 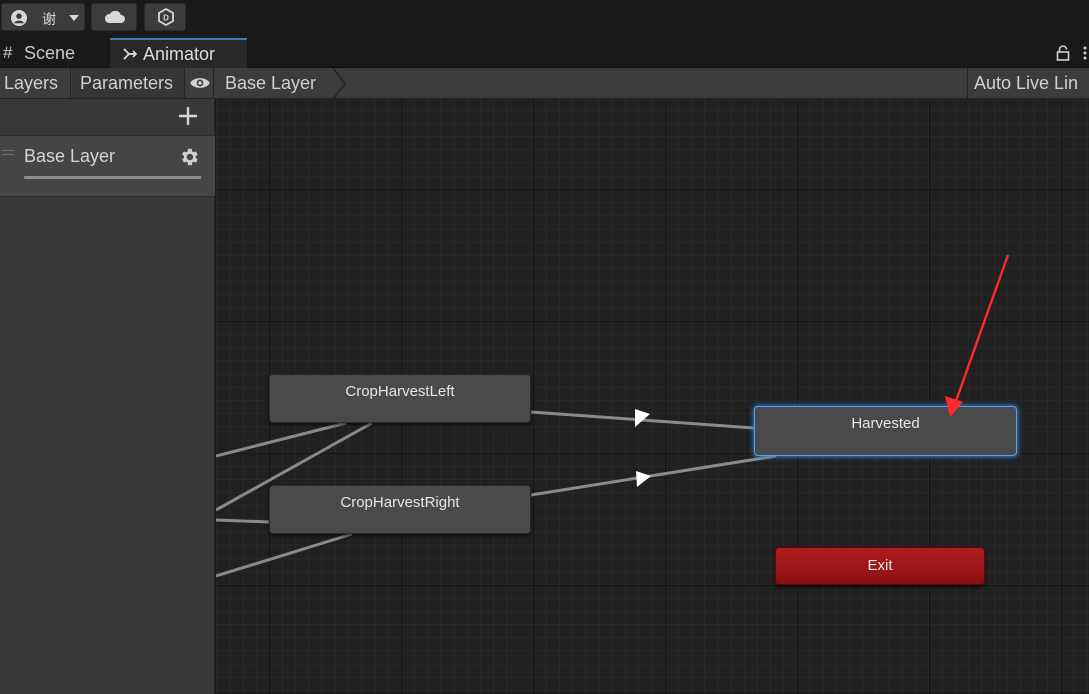 What do you see at coordinates (8, 52) in the screenshot?
I see `grid-icon: #` at bounding box center [8, 52].